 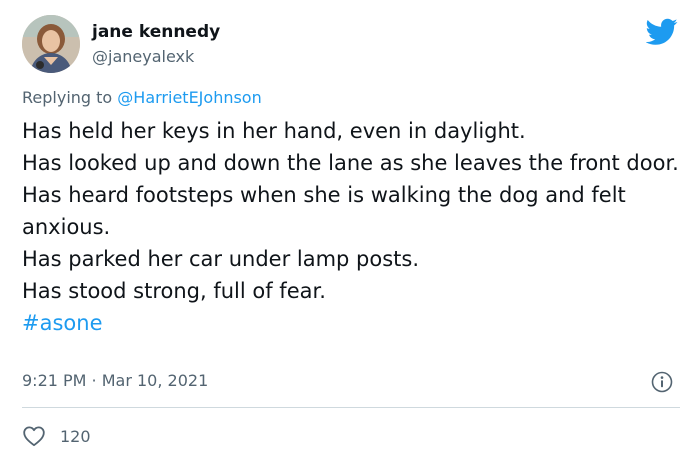 I want to click on replying-to: Replying to @HarrietEJohnson, so click(x=142, y=97).